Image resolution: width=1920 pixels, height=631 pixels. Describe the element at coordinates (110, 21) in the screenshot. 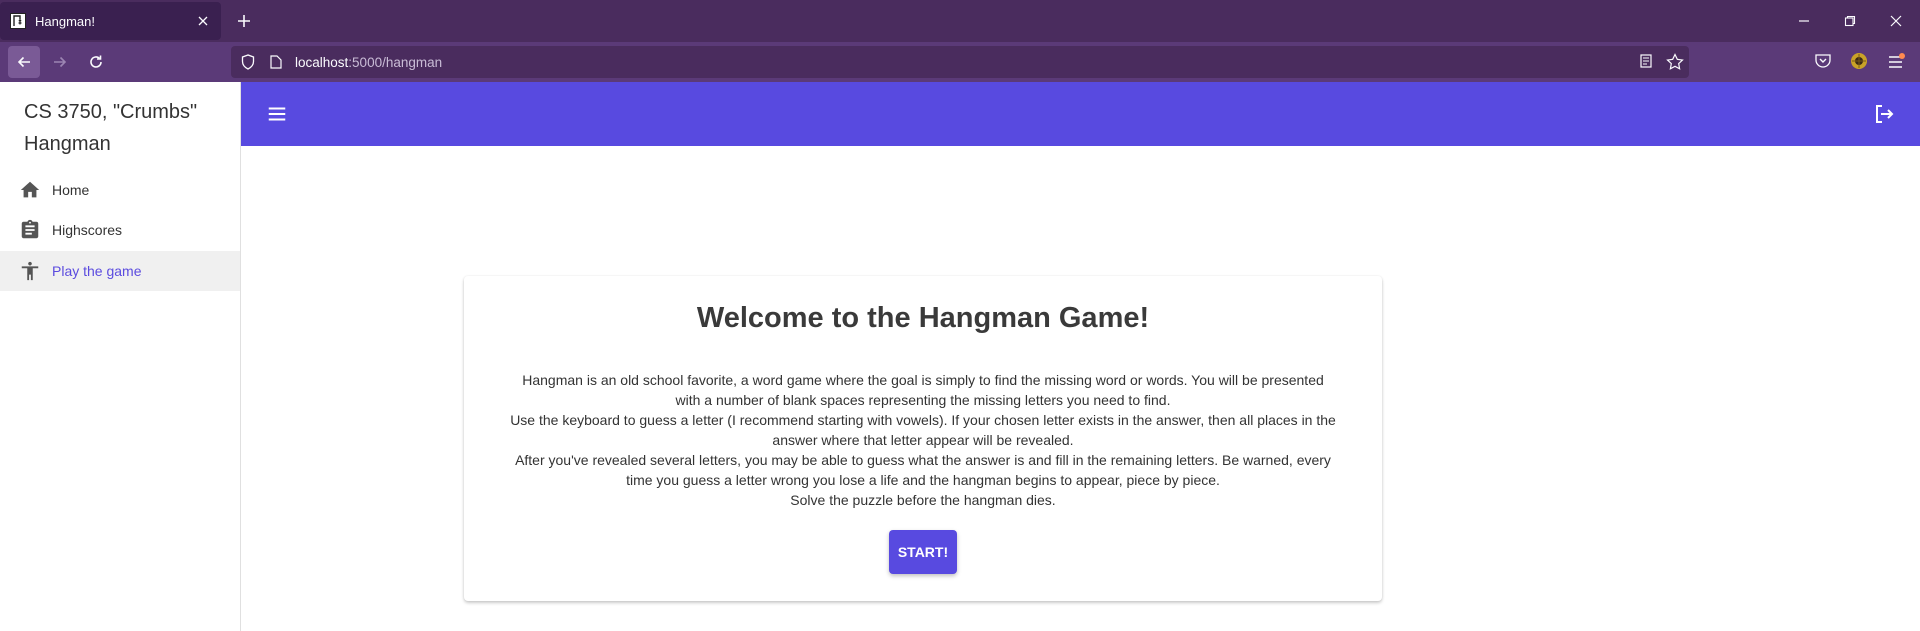

I see `browser-tab: Hangman!` at that location.